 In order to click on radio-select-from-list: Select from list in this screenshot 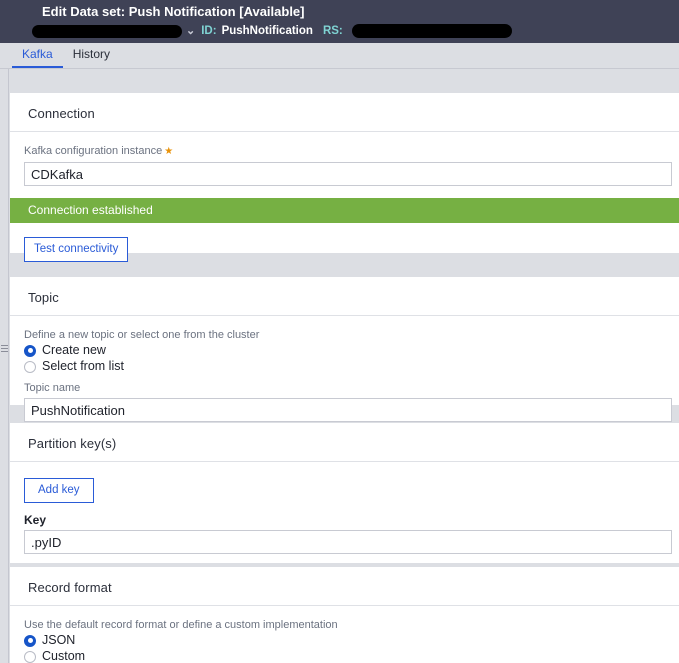, I will do `click(342, 366)`.